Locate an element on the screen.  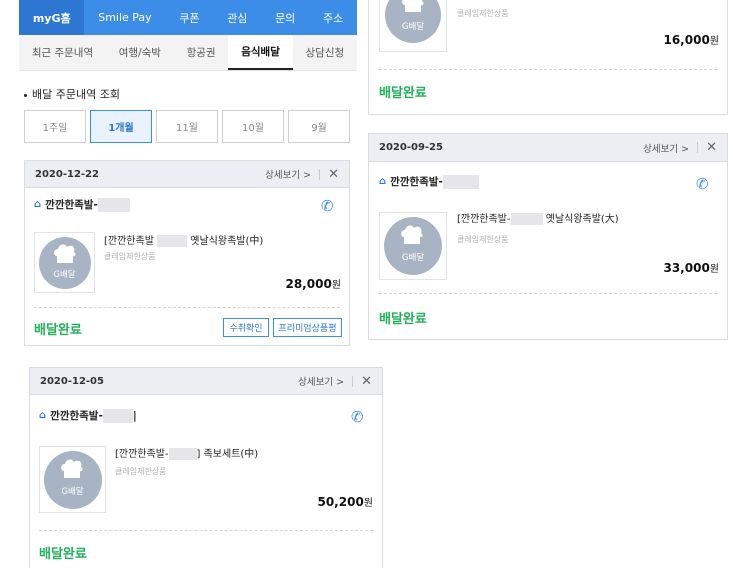
tab-food-delivery: 음식배달 is located at coordinates (260, 52).